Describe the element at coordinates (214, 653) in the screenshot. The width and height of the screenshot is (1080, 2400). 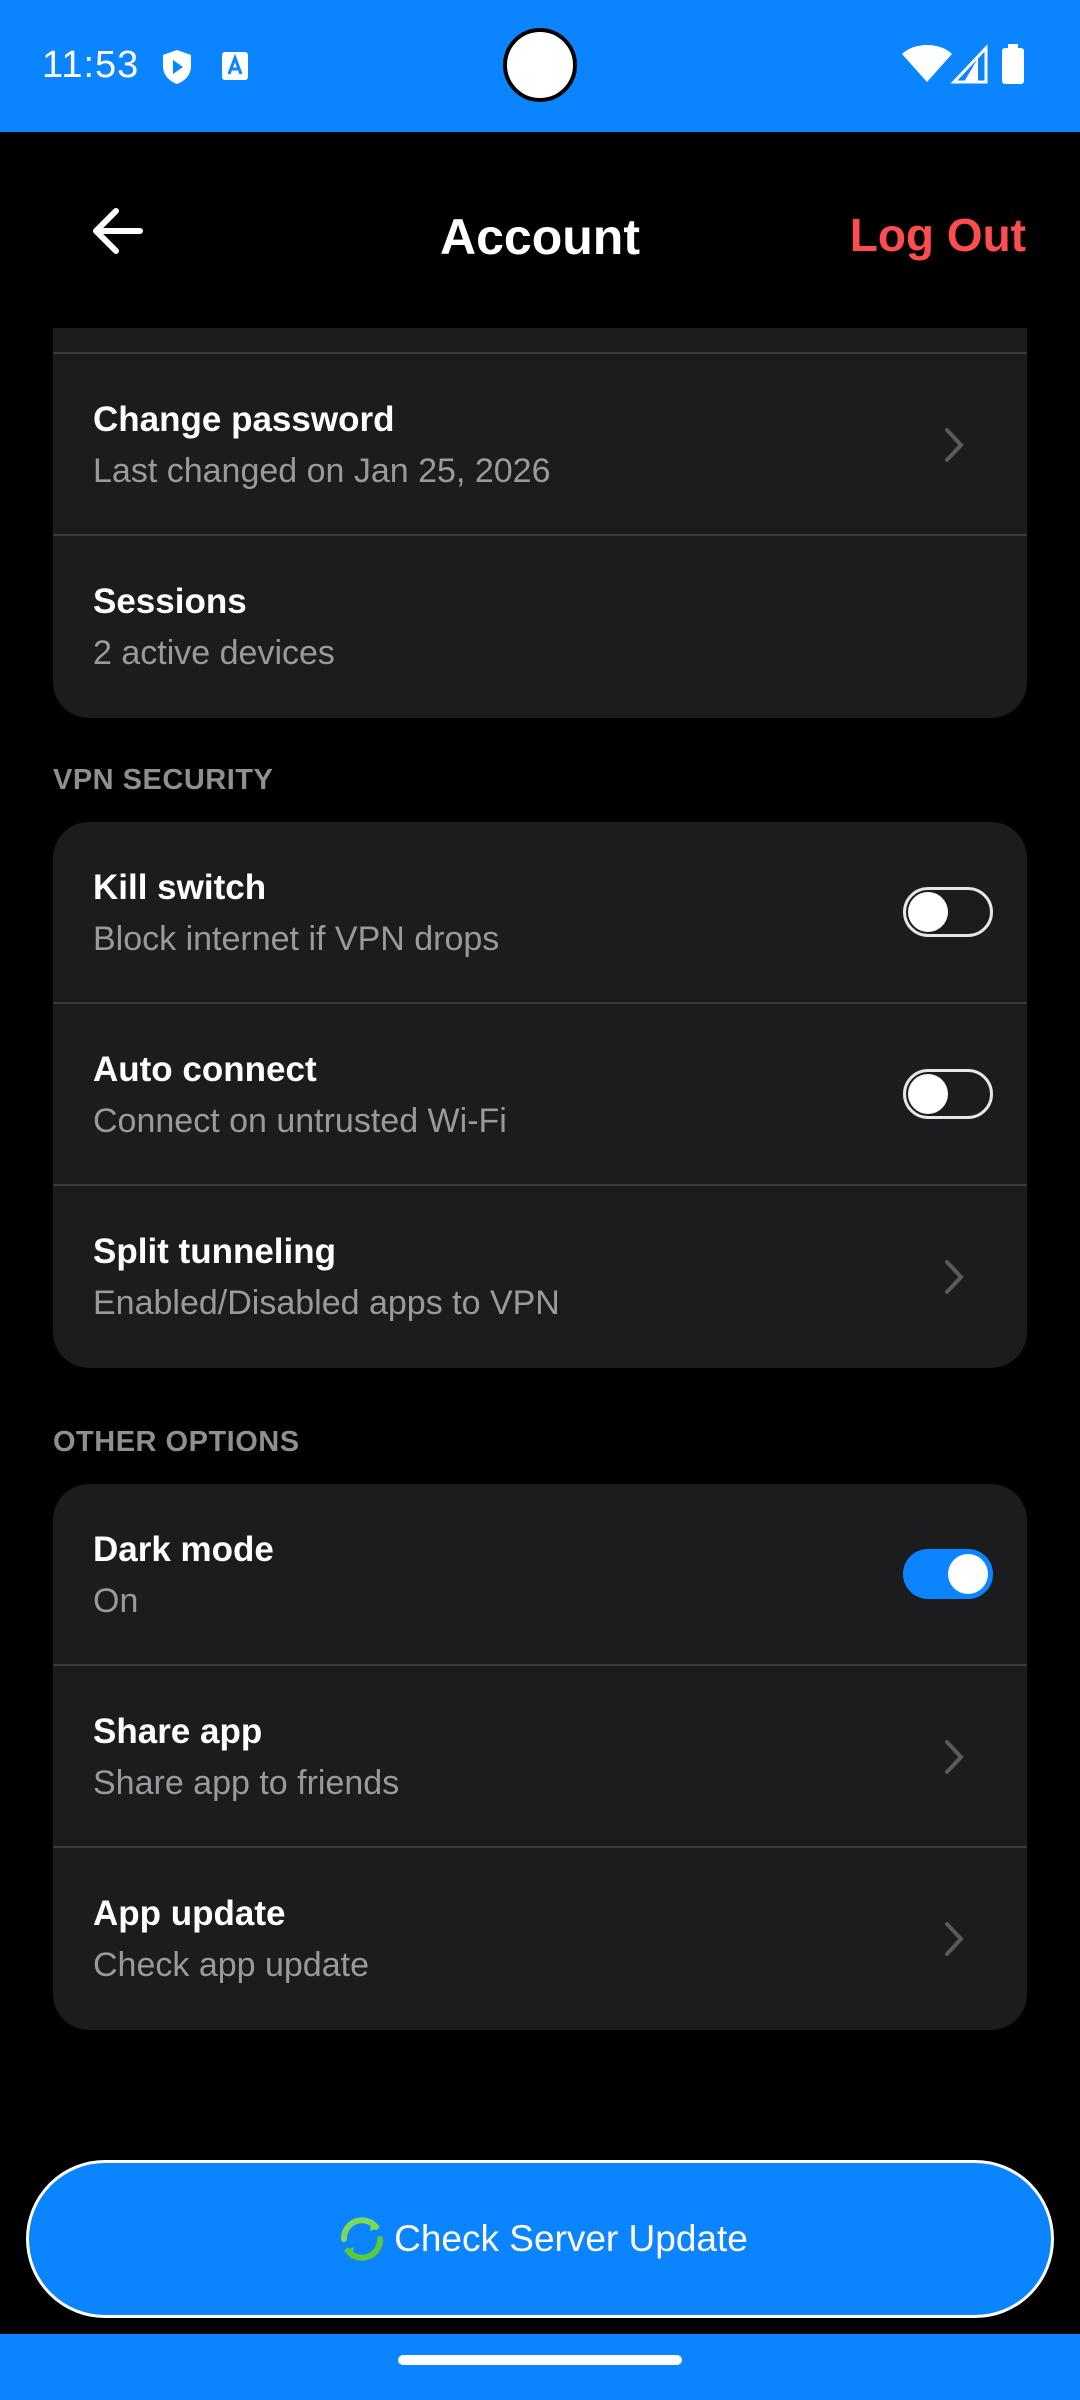
I see `row-subtitle: 2 active devices` at that location.